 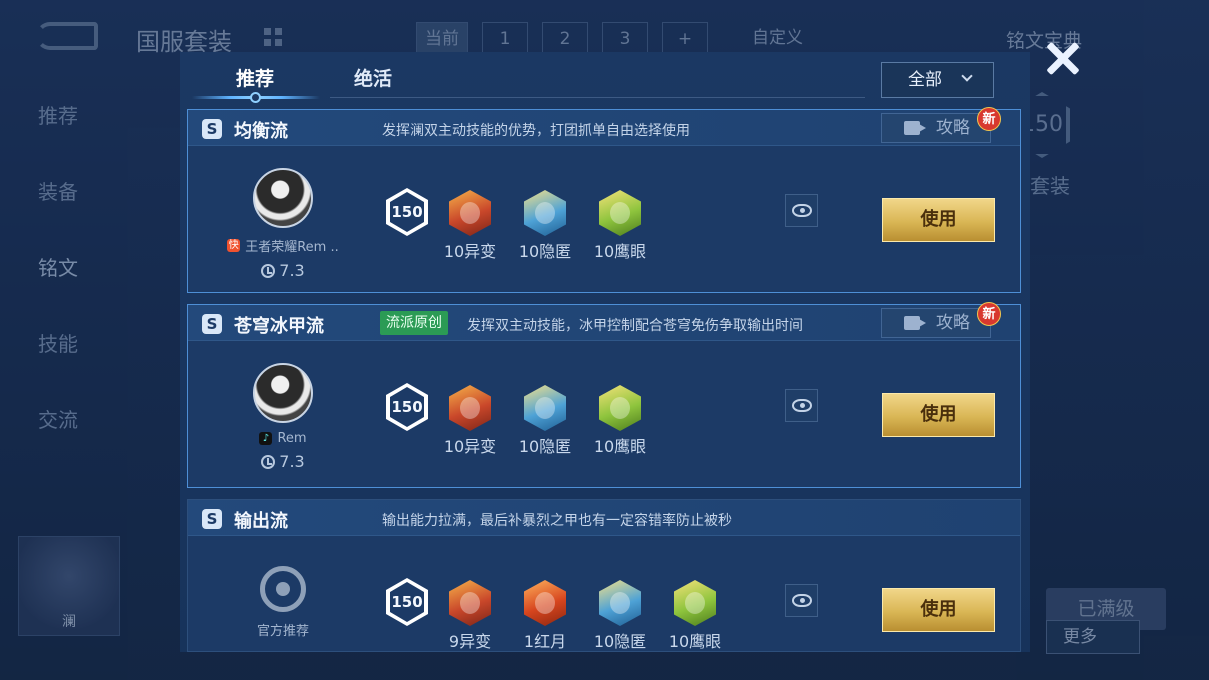 I want to click on grid-icon, so click(x=273, y=37).